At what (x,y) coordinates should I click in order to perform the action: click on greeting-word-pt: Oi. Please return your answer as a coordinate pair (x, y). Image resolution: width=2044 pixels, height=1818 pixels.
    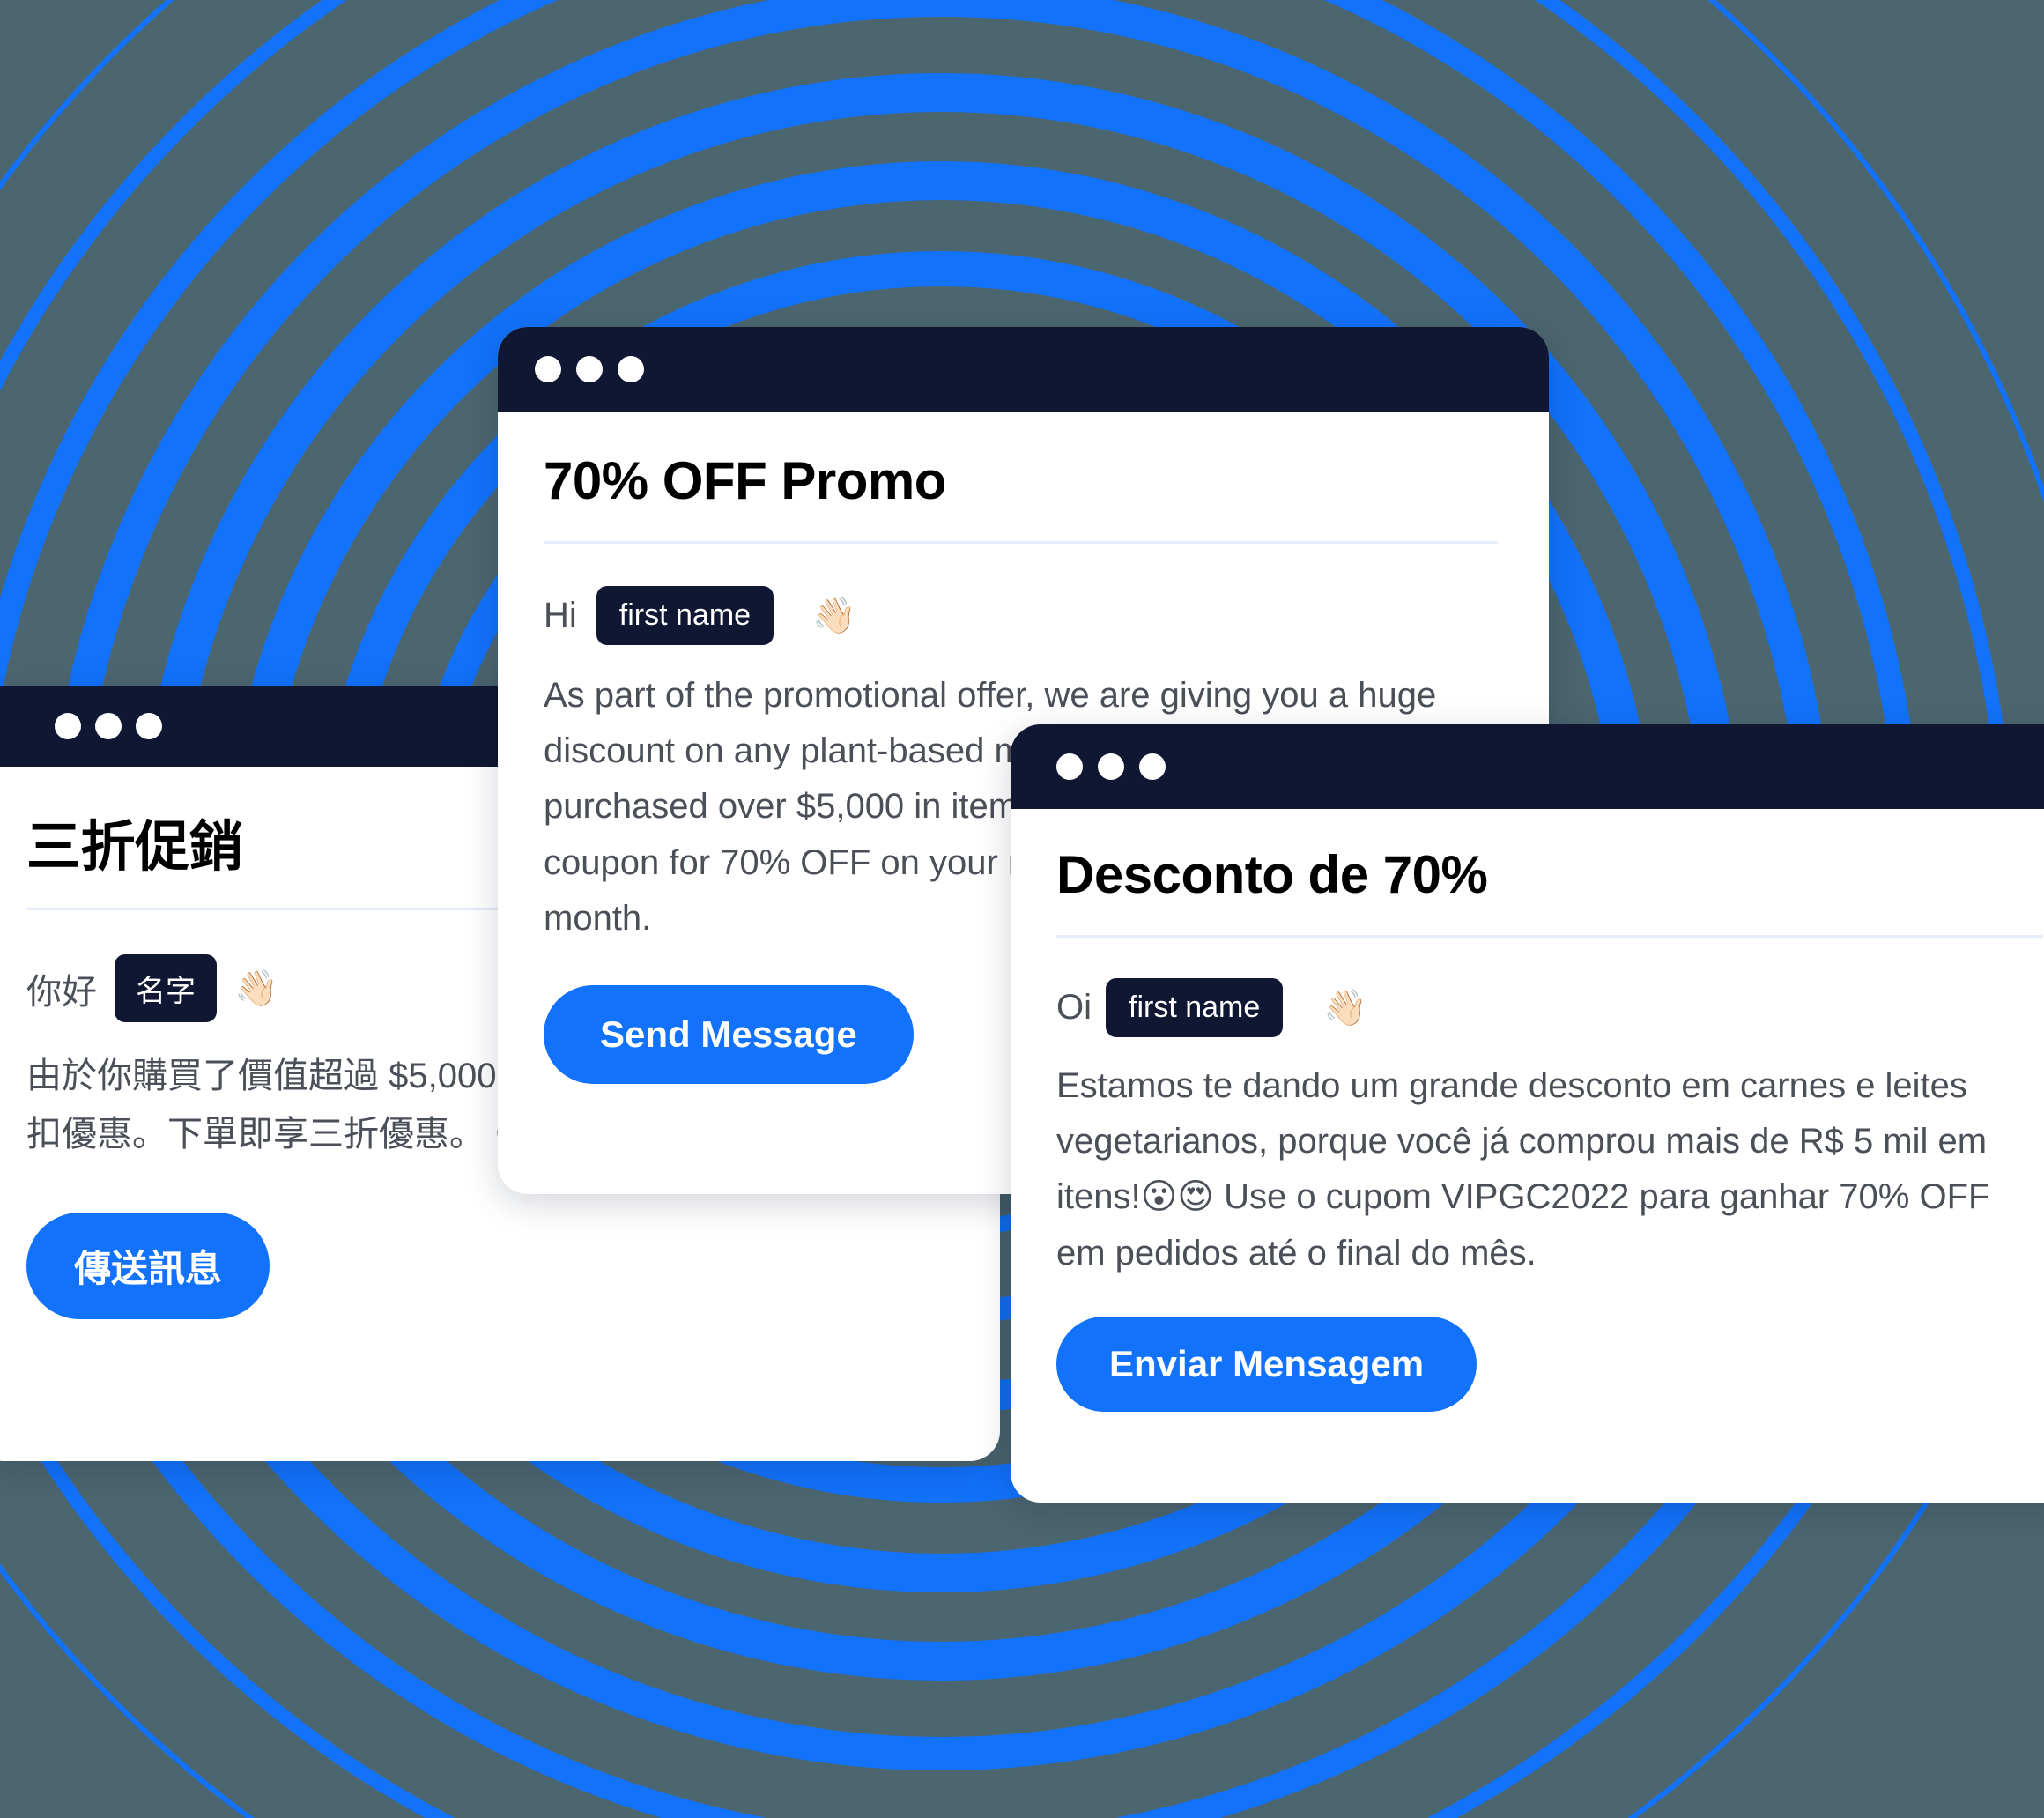
    Looking at the image, I should click on (1074, 1007).